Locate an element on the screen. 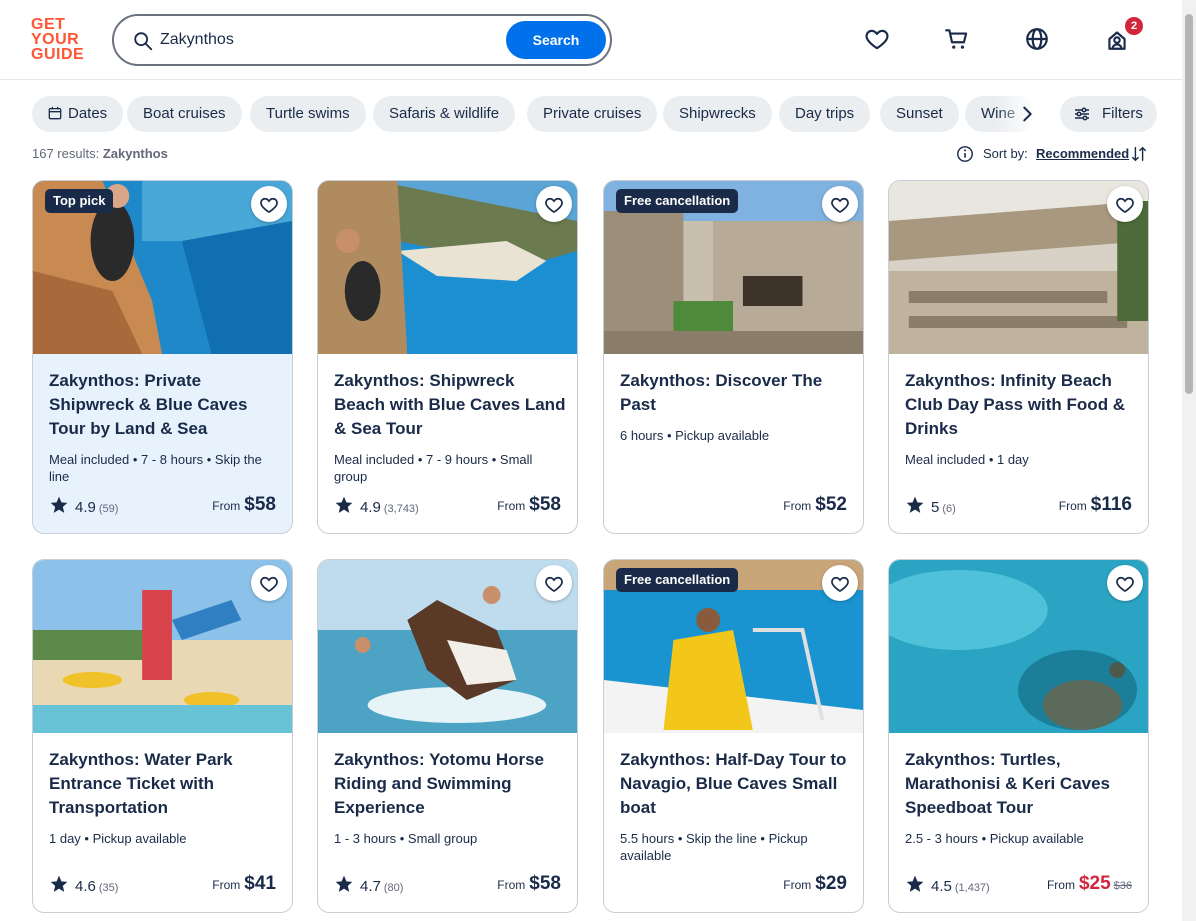 The height and width of the screenshot is (921, 1196). filters-label: Filters is located at coordinates (1122, 113).